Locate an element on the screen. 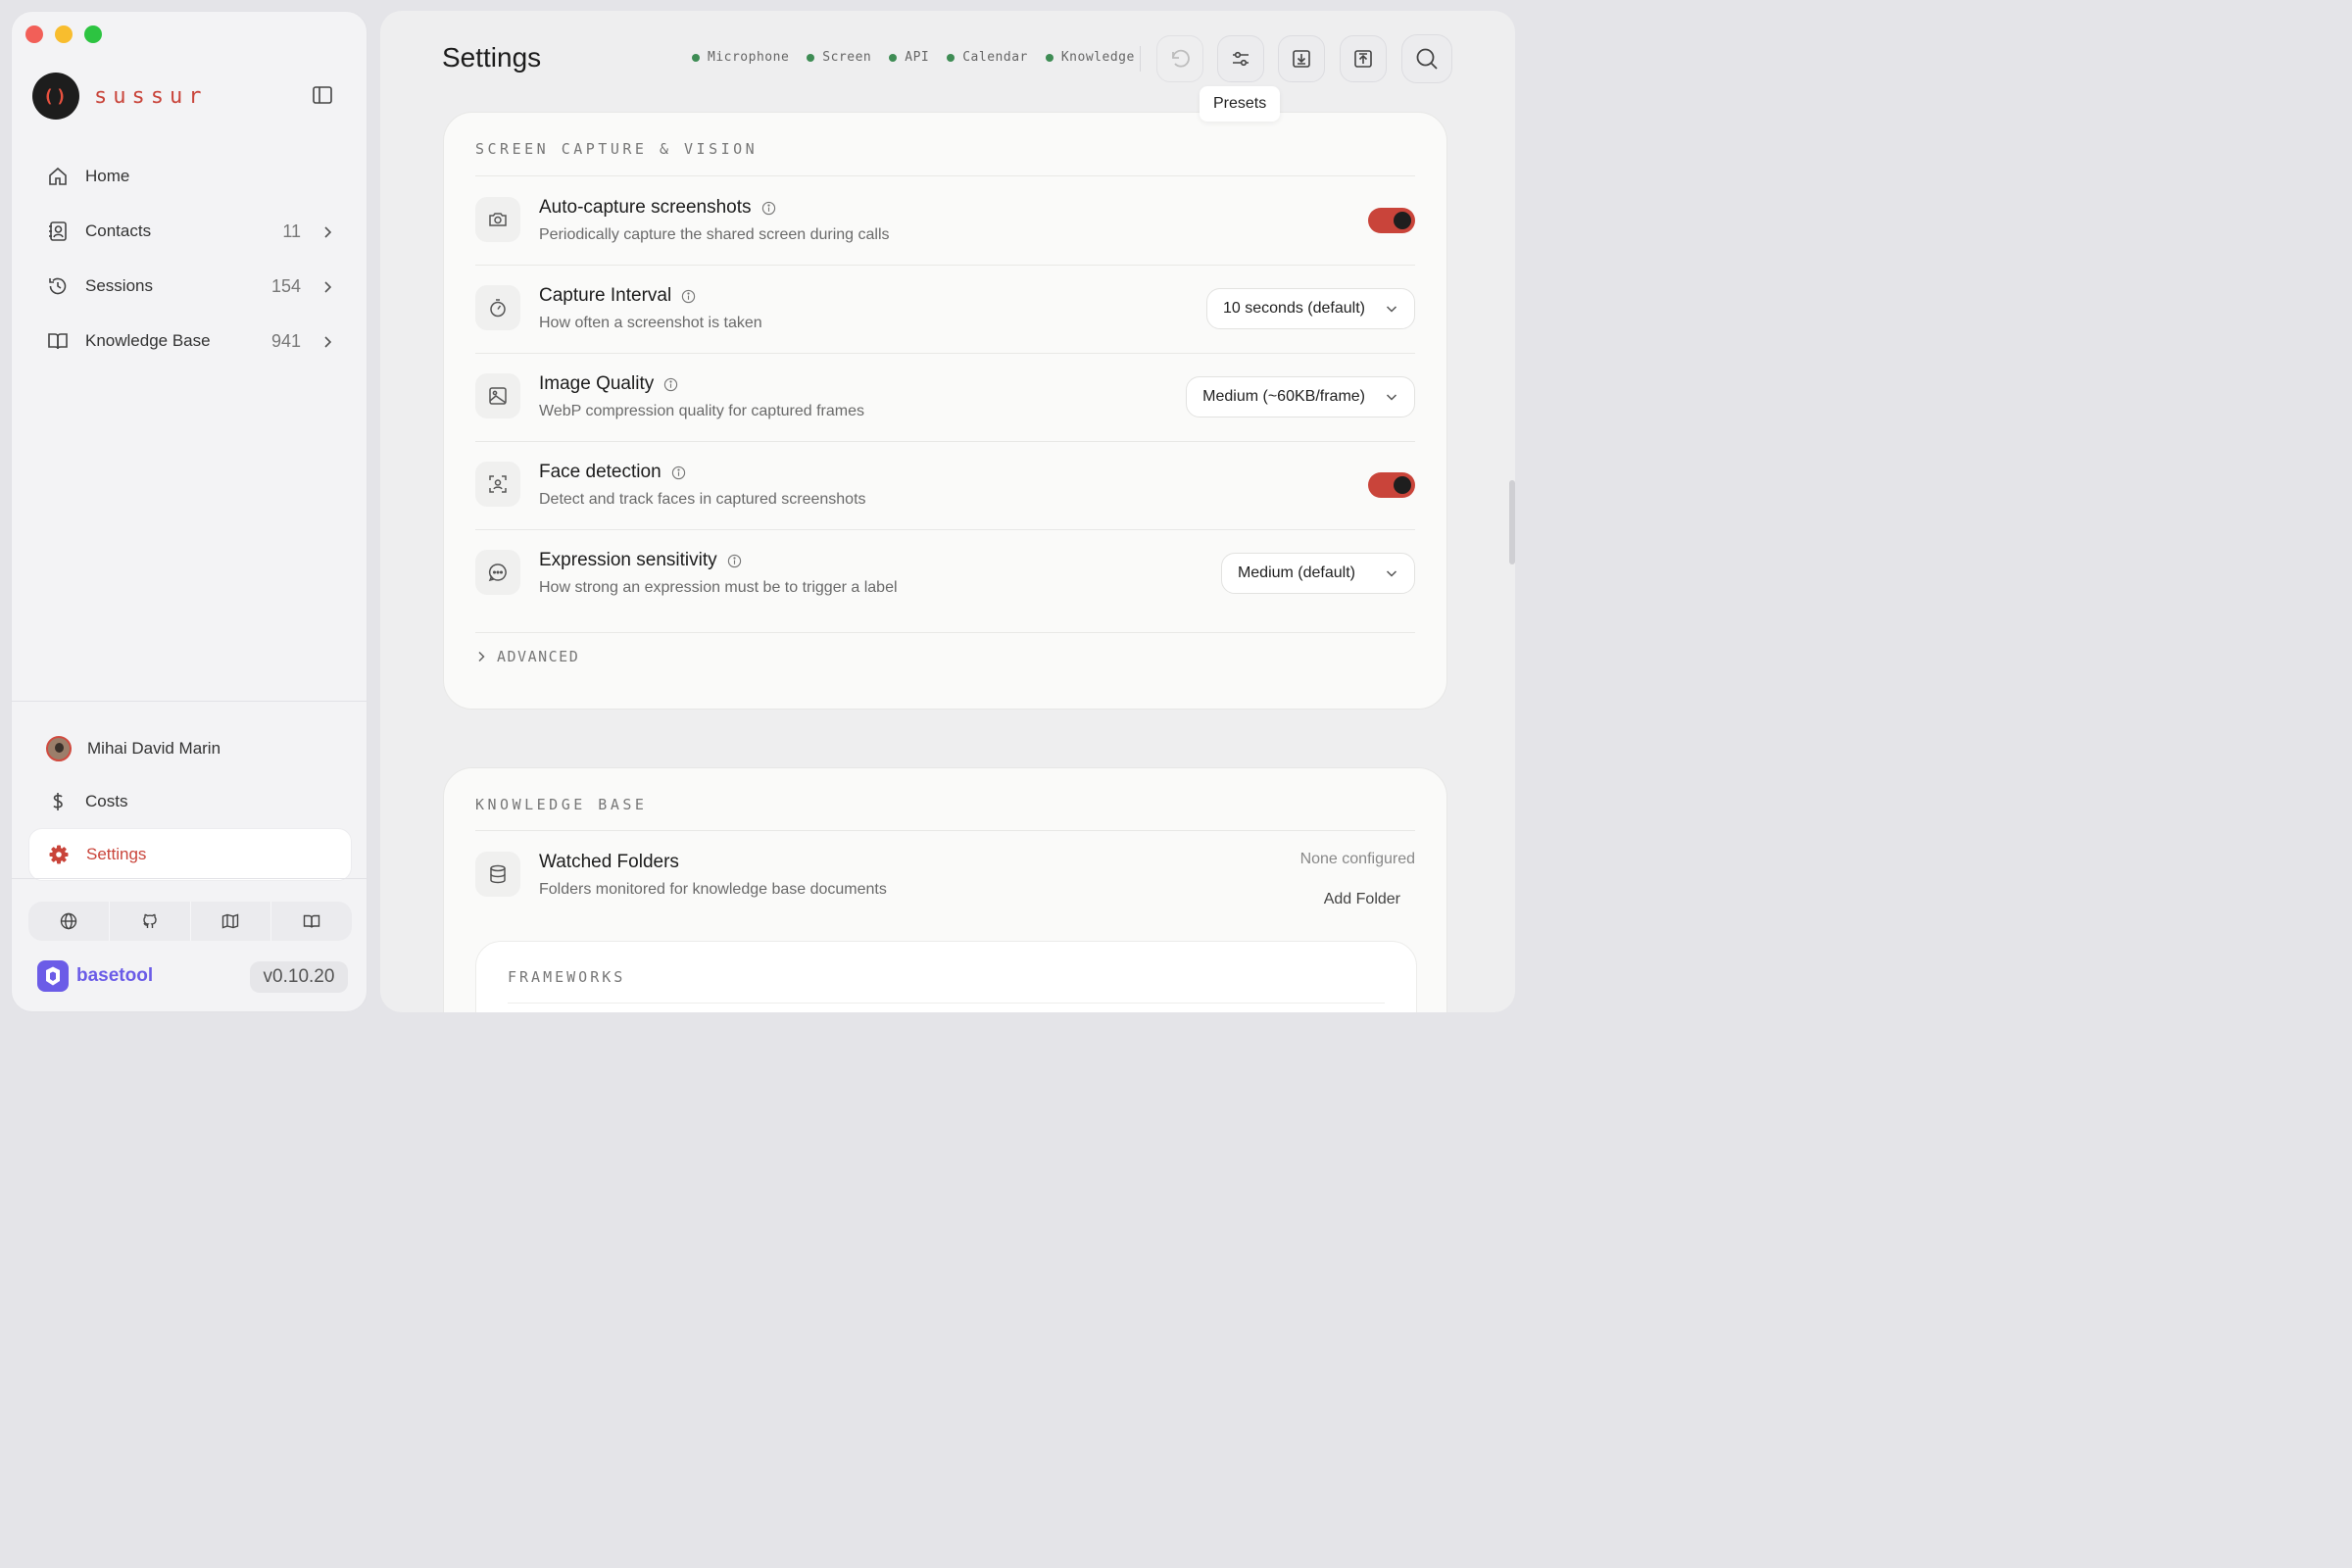 Image resolution: width=2352 pixels, height=1568 pixels. presets-button is located at coordinates (1240, 58).